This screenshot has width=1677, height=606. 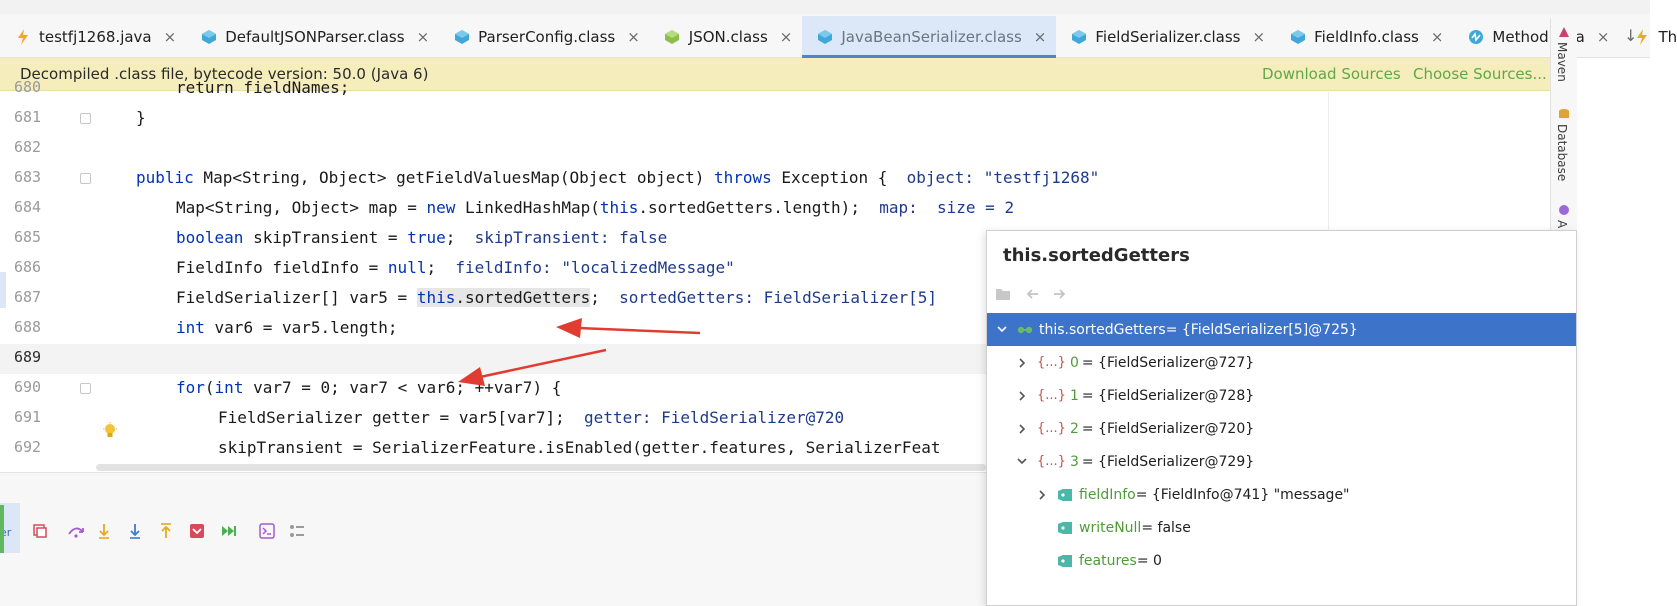 I want to click on line-number: 692, so click(x=28, y=447).